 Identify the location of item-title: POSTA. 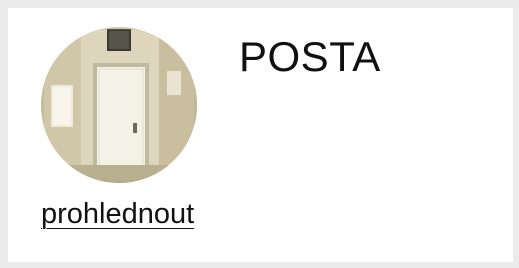
(310, 56).